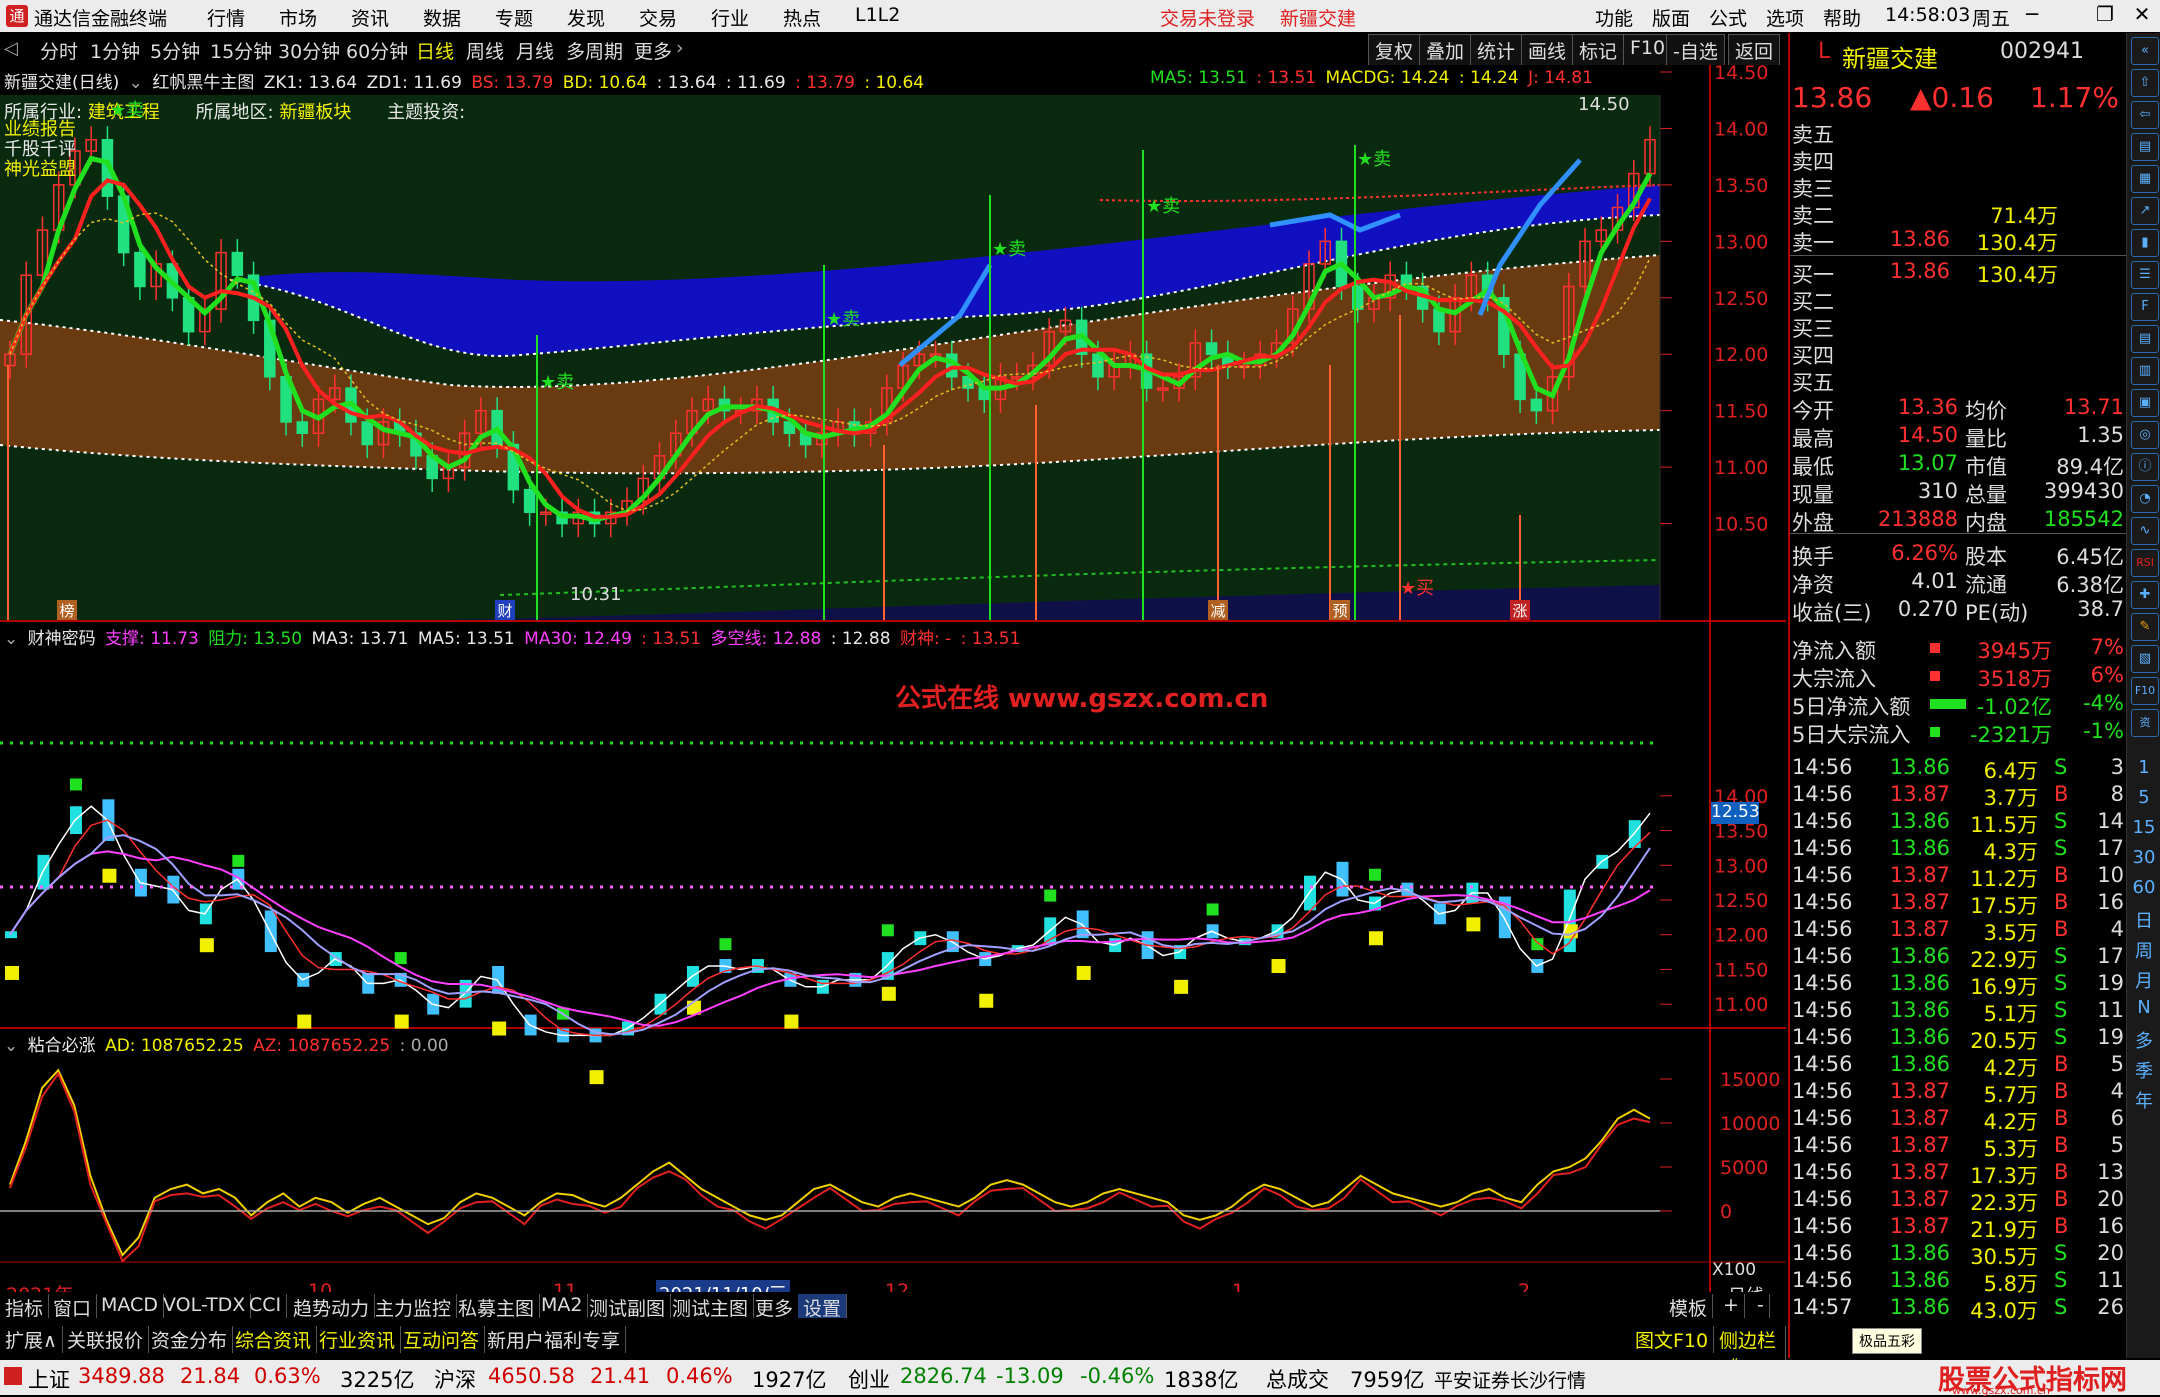 Image resolution: width=2160 pixels, height=1397 pixels. What do you see at coordinates (1958, 187) in the screenshot?
I see `ask-row: 卖三` at bounding box center [1958, 187].